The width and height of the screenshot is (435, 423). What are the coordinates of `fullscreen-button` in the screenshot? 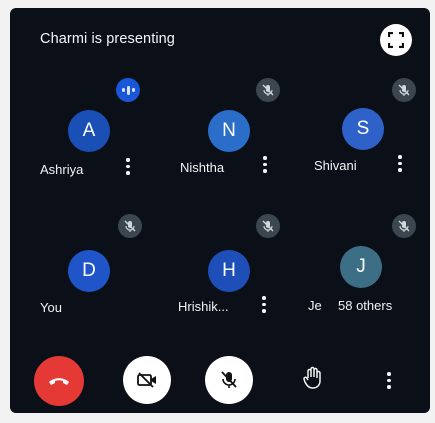 It's located at (396, 40).